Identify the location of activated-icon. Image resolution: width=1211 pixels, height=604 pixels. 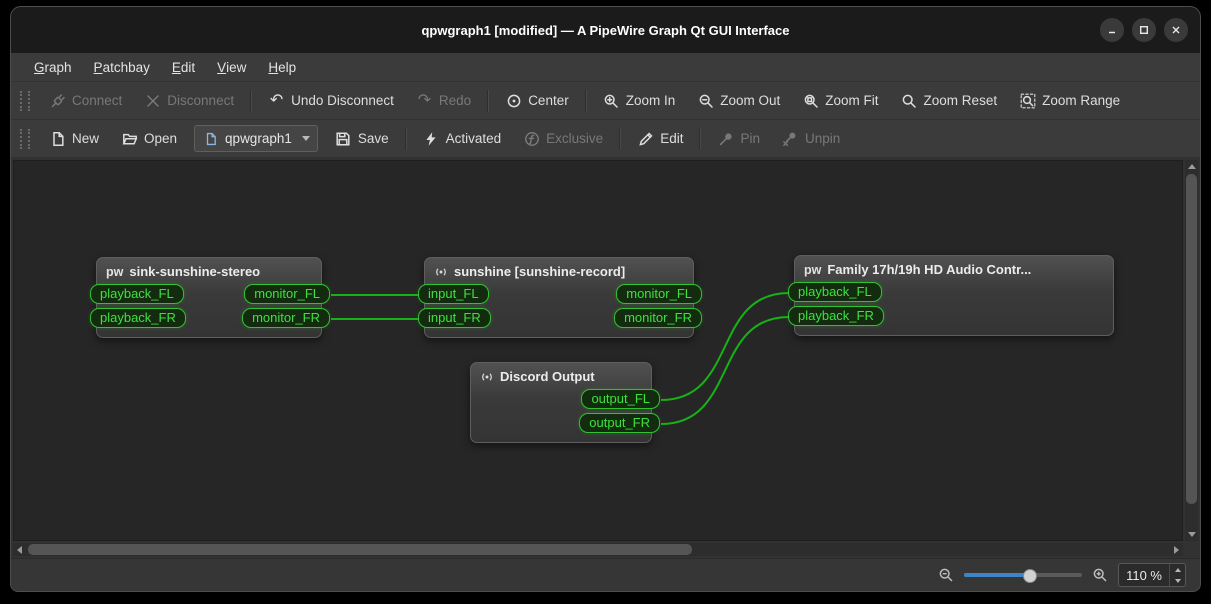
(431, 138).